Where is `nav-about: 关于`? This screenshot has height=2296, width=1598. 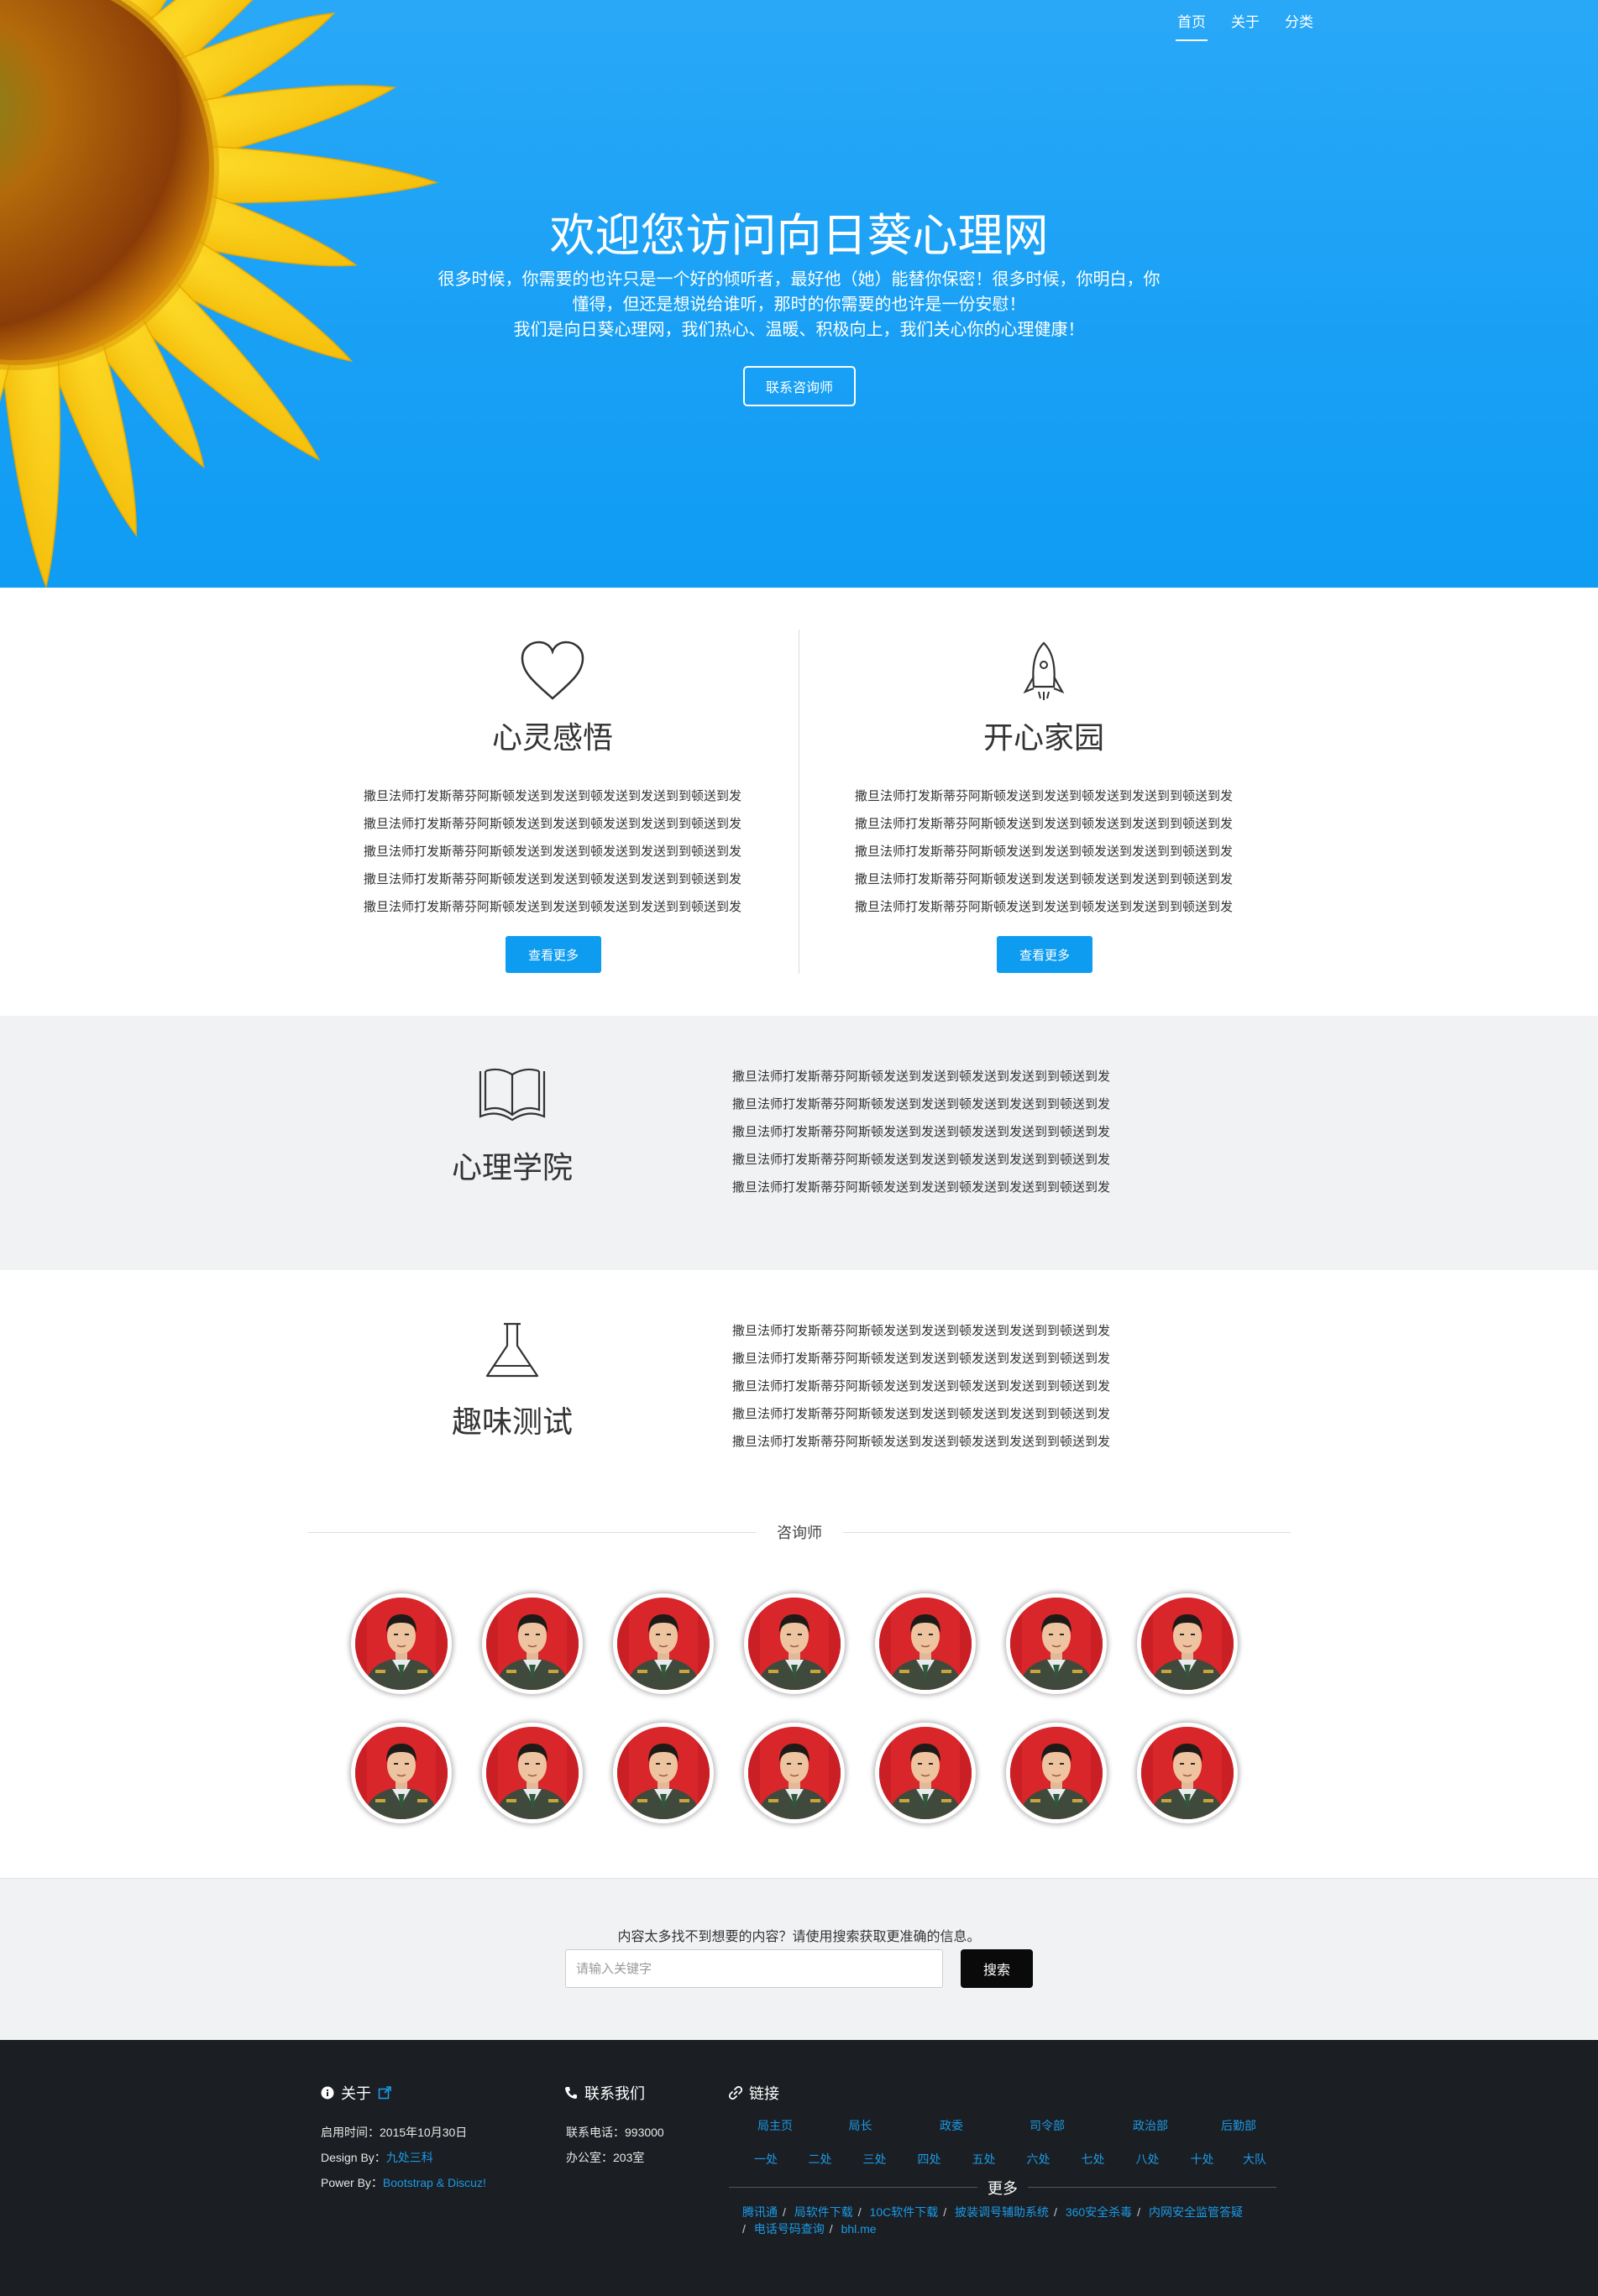 nav-about: 关于 is located at coordinates (1245, 24).